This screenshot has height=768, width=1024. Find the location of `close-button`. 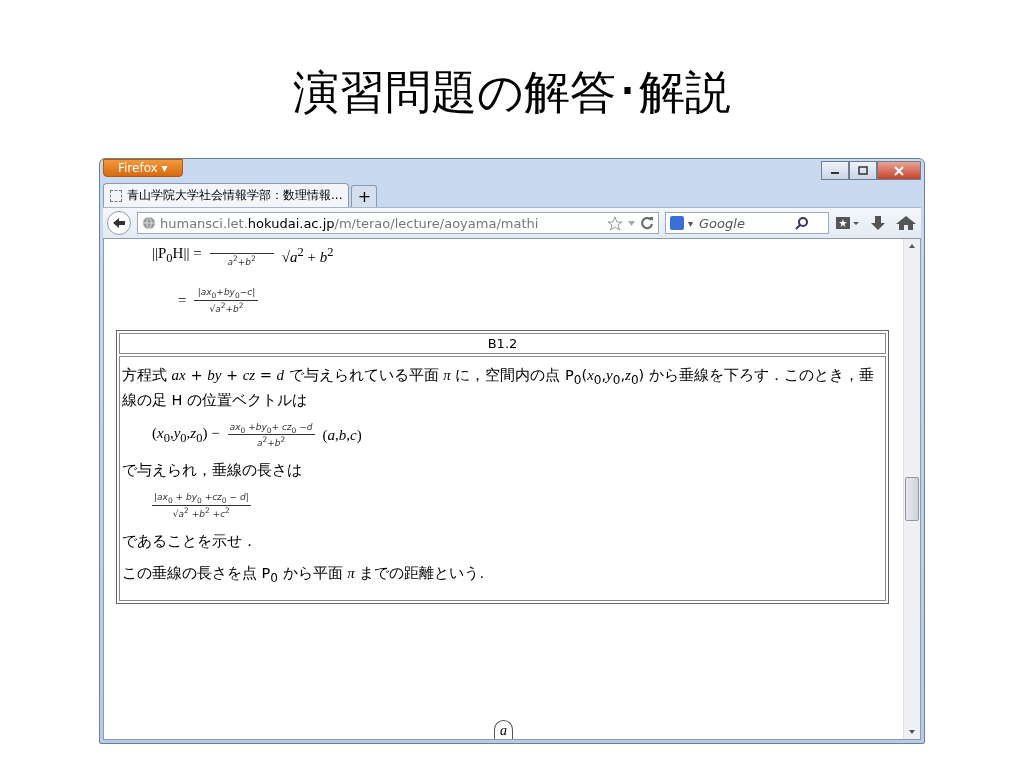

close-button is located at coordinates (899, 170).